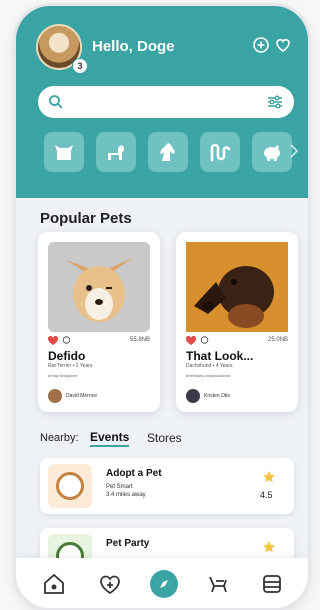  Describe the element at coordinates (56, 102) in the screenshot. I see `search-icon` at that location.